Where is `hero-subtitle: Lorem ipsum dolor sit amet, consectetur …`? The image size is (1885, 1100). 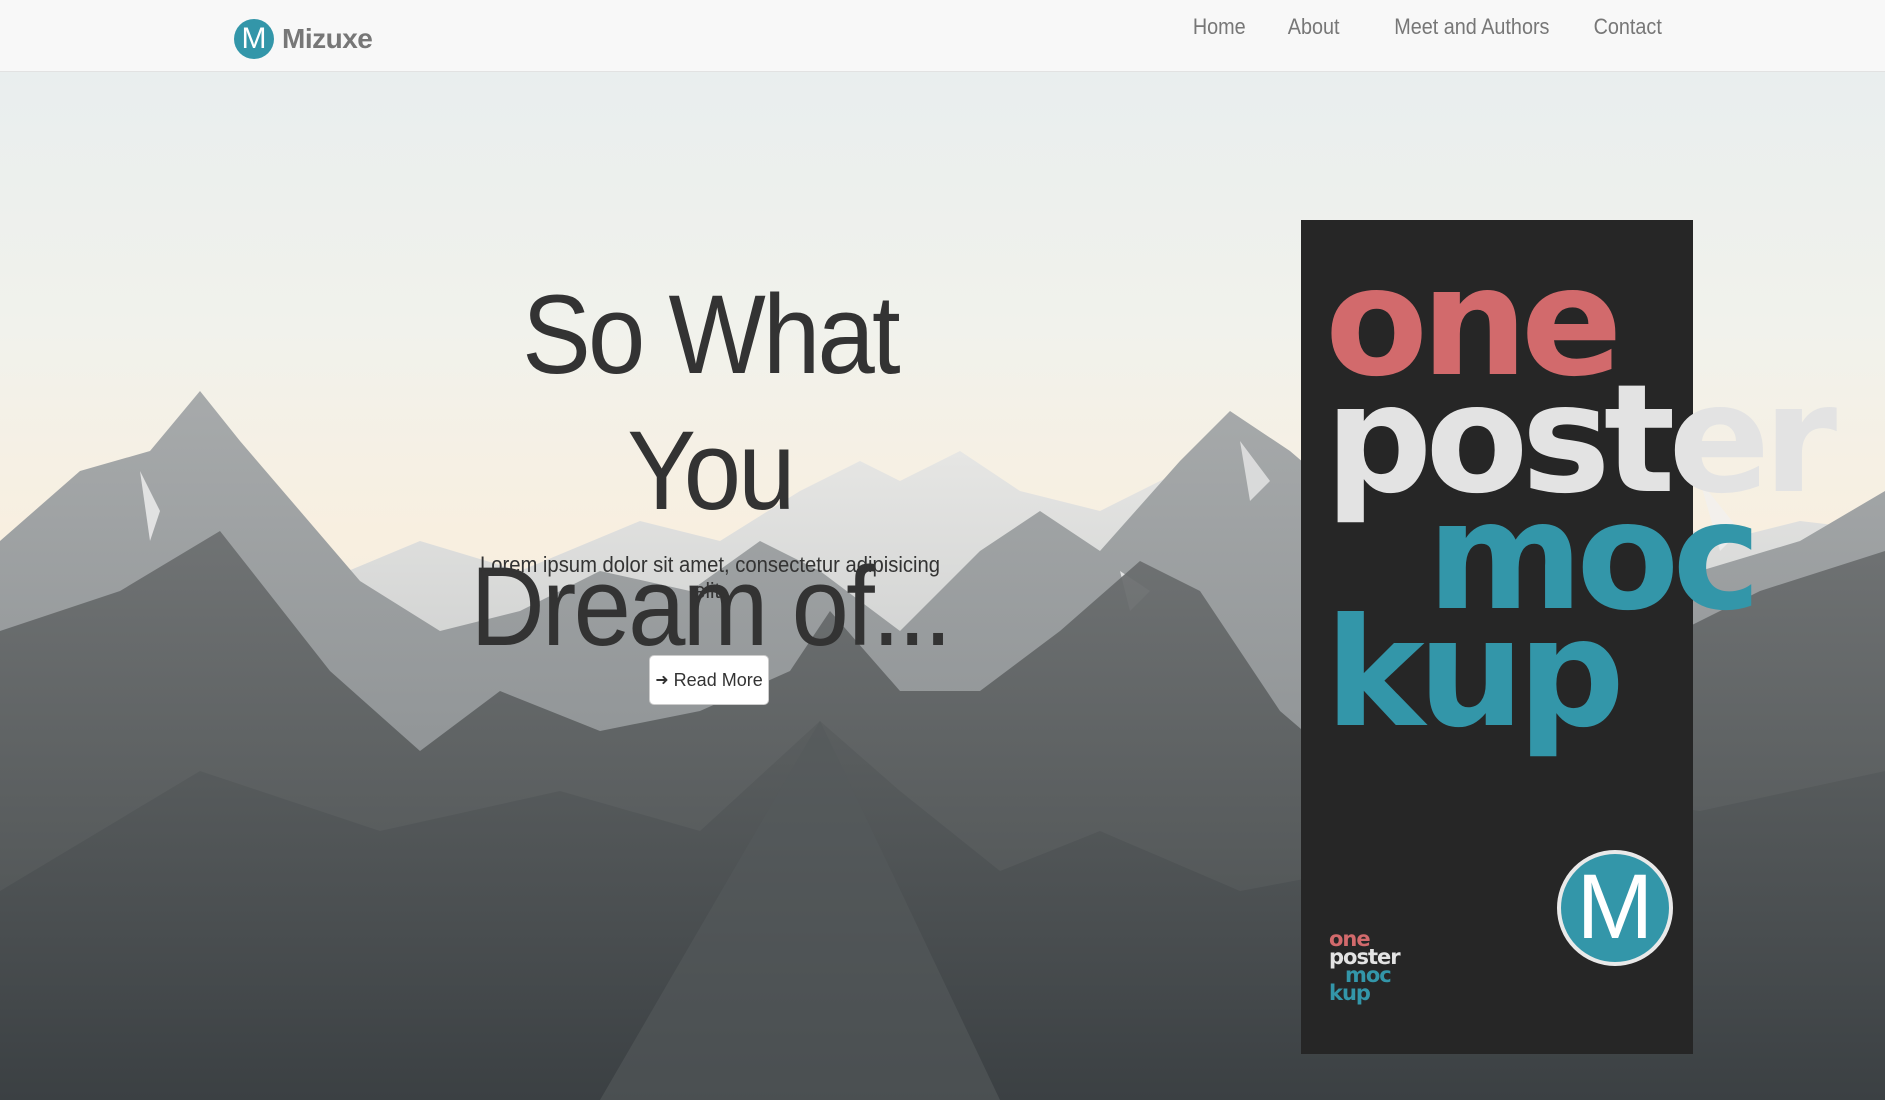
hero-subtitle: Lorem ipsum dolor sit amet, consectetur … is located at coordinates (710, 577).